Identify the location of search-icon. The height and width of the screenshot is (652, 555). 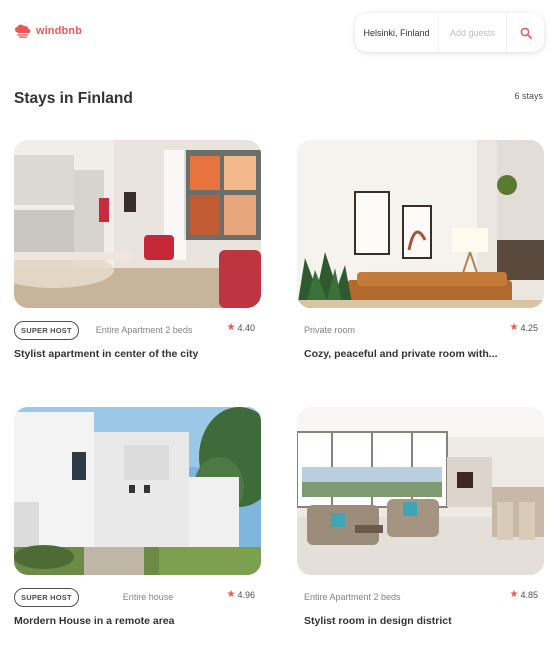
(526, 33).